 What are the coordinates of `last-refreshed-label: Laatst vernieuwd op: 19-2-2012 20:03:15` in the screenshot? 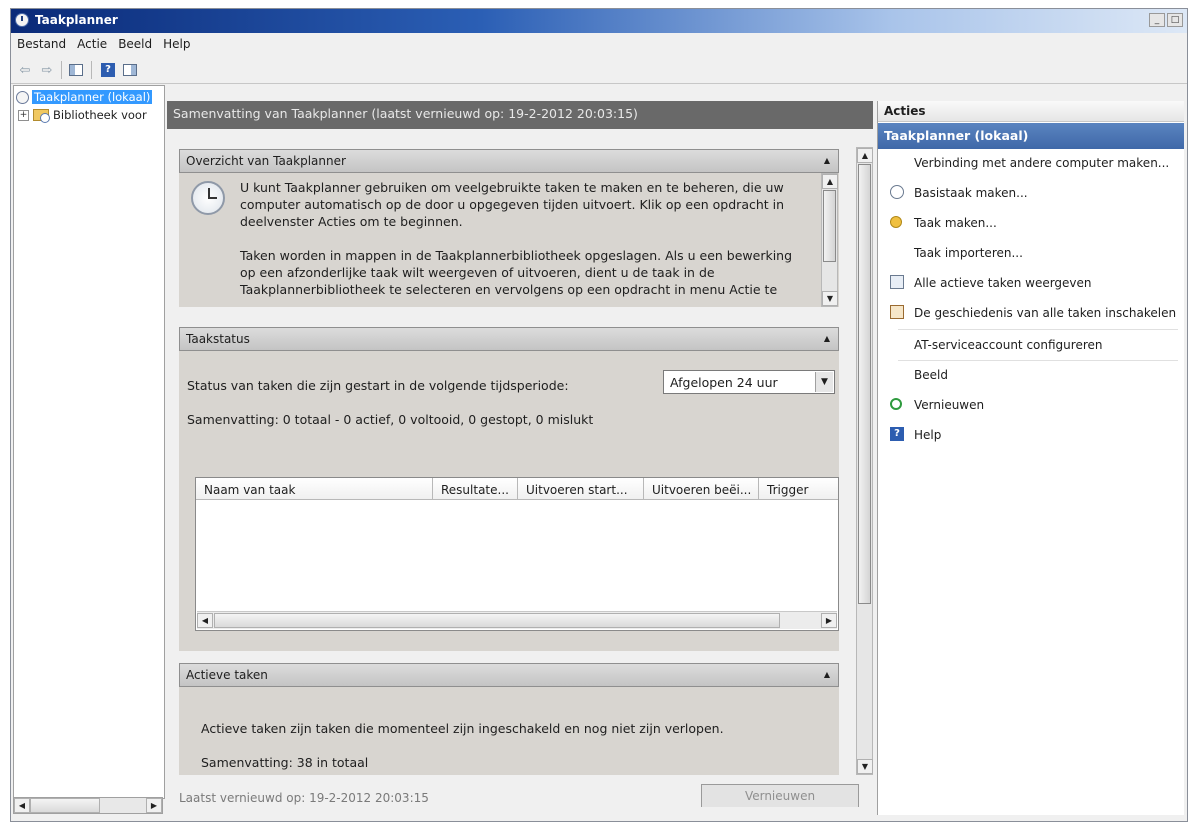 It's located at (304, 798).